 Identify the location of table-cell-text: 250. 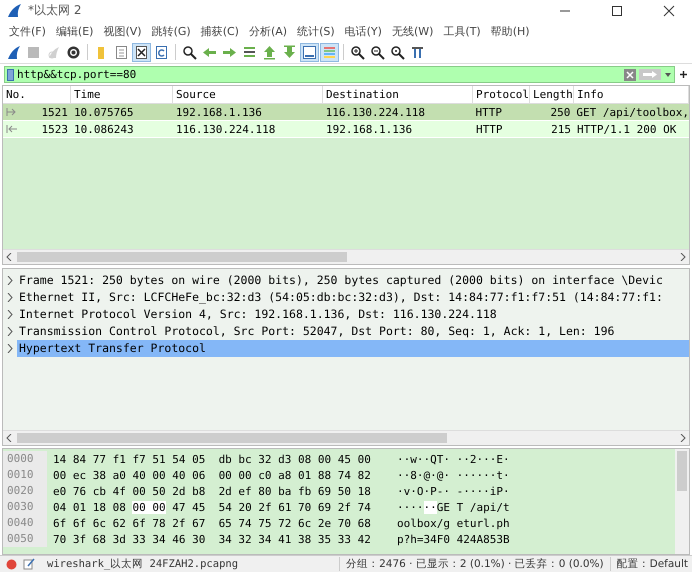
(561, 112).